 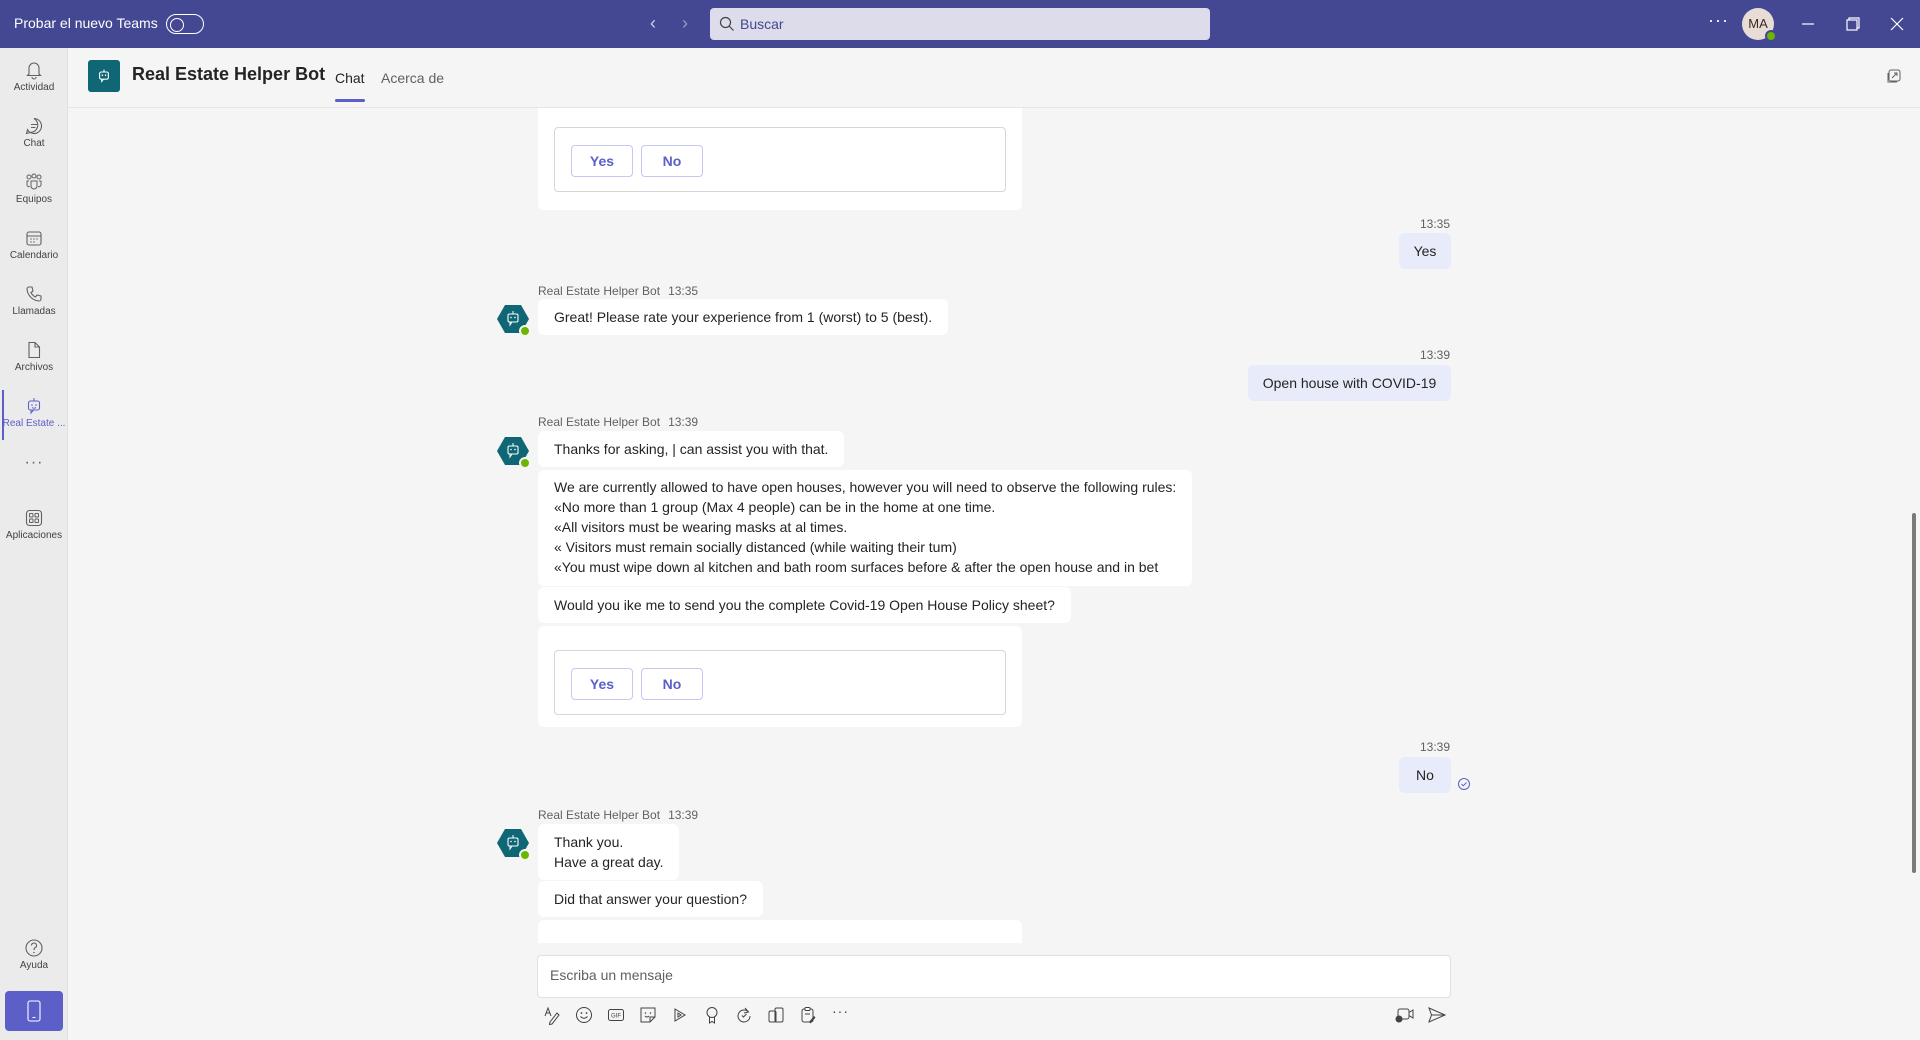 What do you see at coordinates (1425, 775) in the screenshot?
I see `user-message: No` at bounding box center [1425, 775].